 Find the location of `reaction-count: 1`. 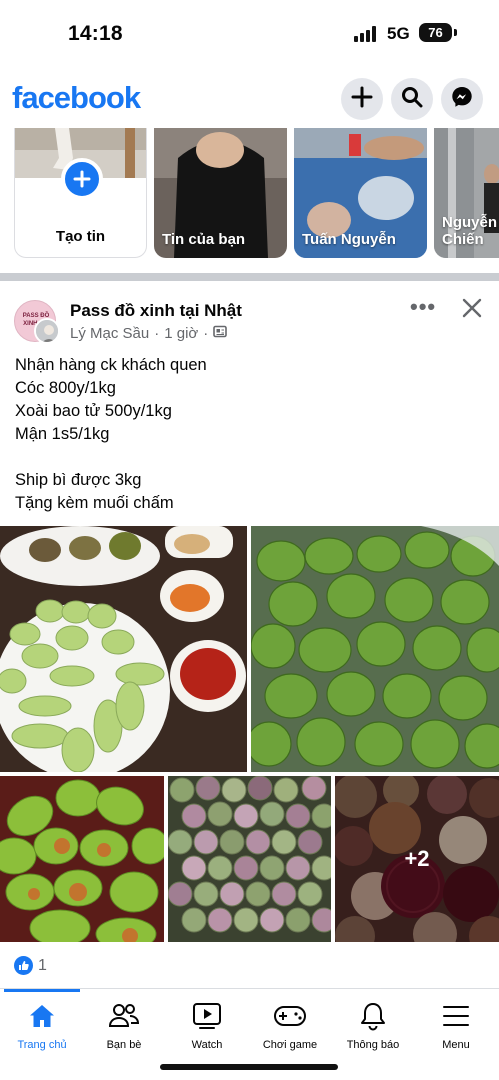

reaction-count: 1 is located at coordinates (42, 965).